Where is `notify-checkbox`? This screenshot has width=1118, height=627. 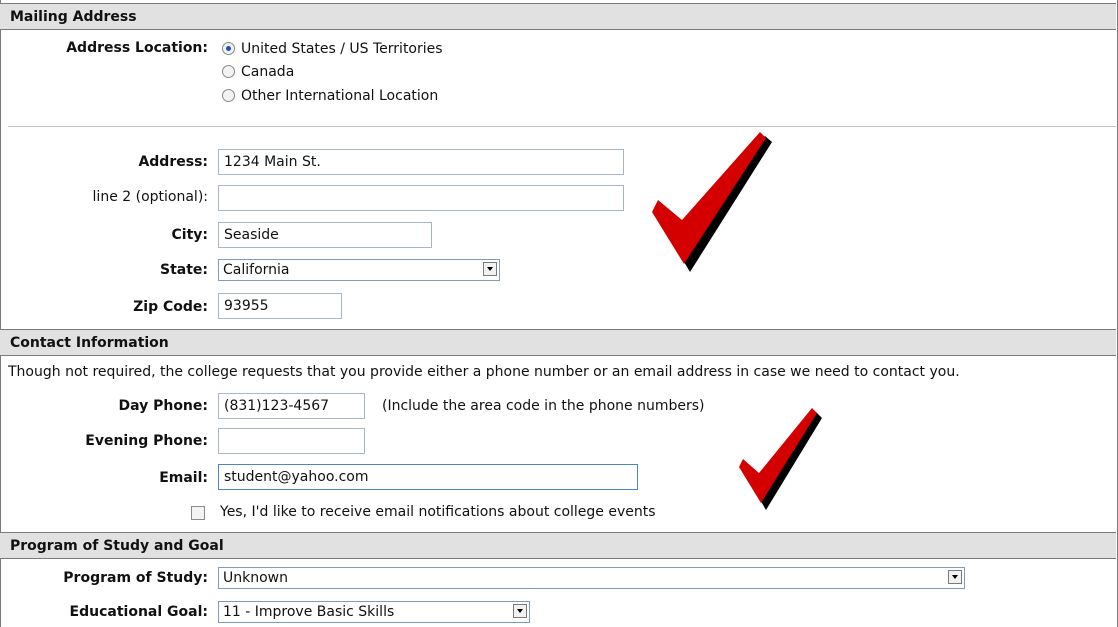
notify-checkbox is located at coordinates (198, 513).